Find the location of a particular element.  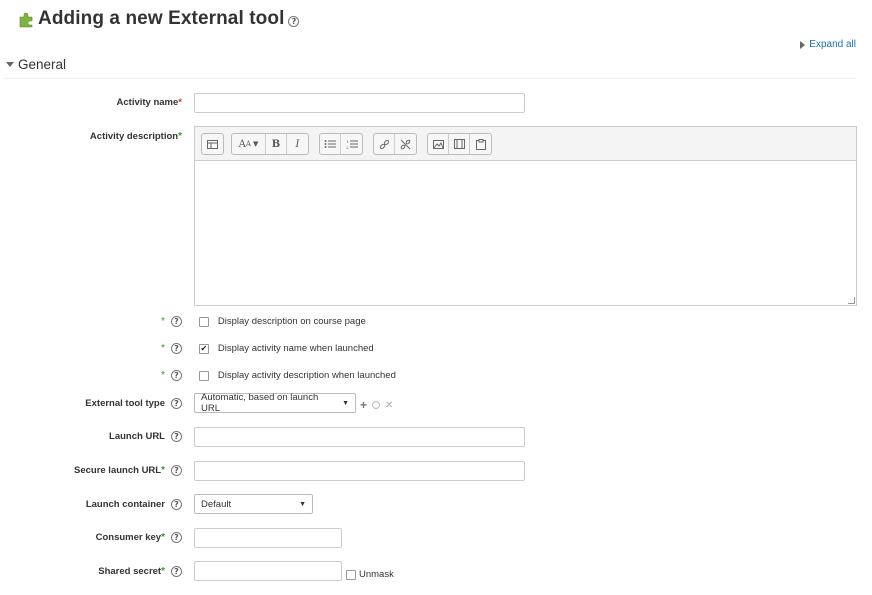

display-activity-name-checkbox: ✔ is located at coordinates (203, 348).